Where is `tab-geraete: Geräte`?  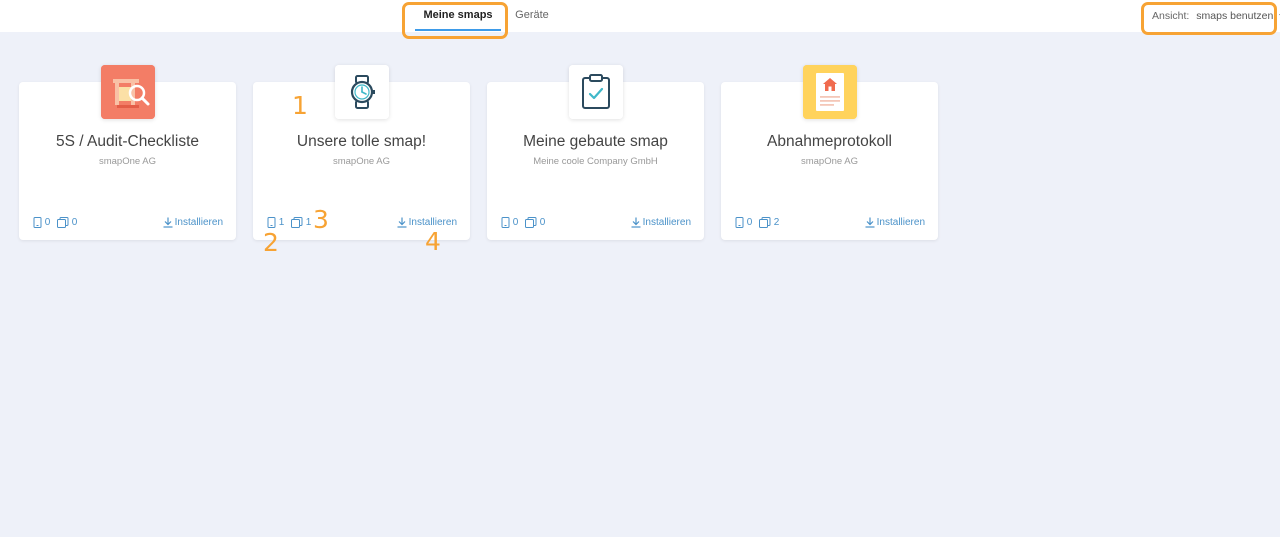 tab-geraete: Geräte is located at coordinates (532, 16).